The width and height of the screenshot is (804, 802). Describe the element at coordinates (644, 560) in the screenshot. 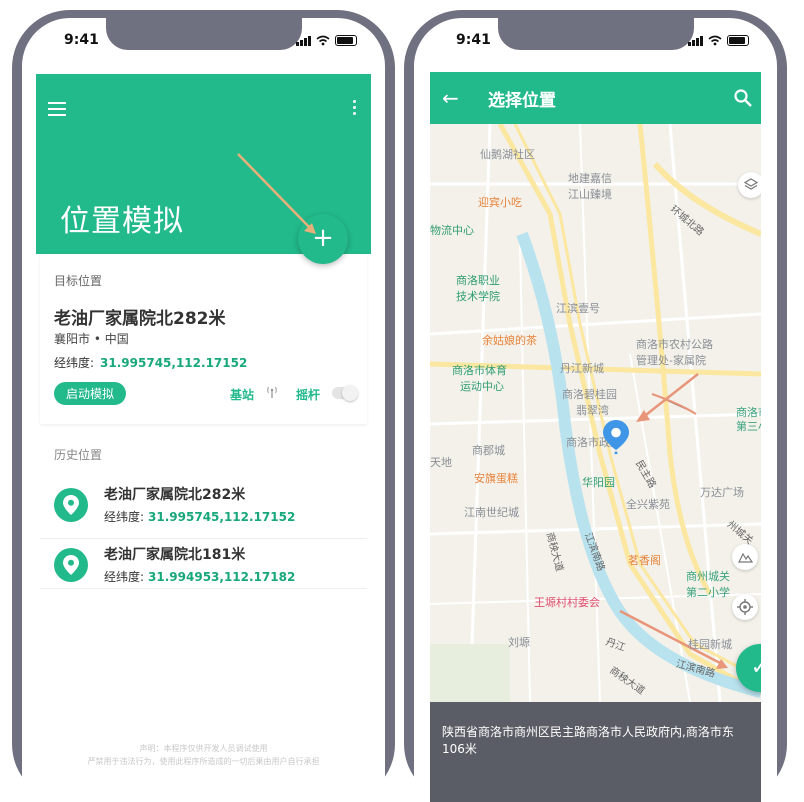

I see `map-label: 茗香阁` at that location.